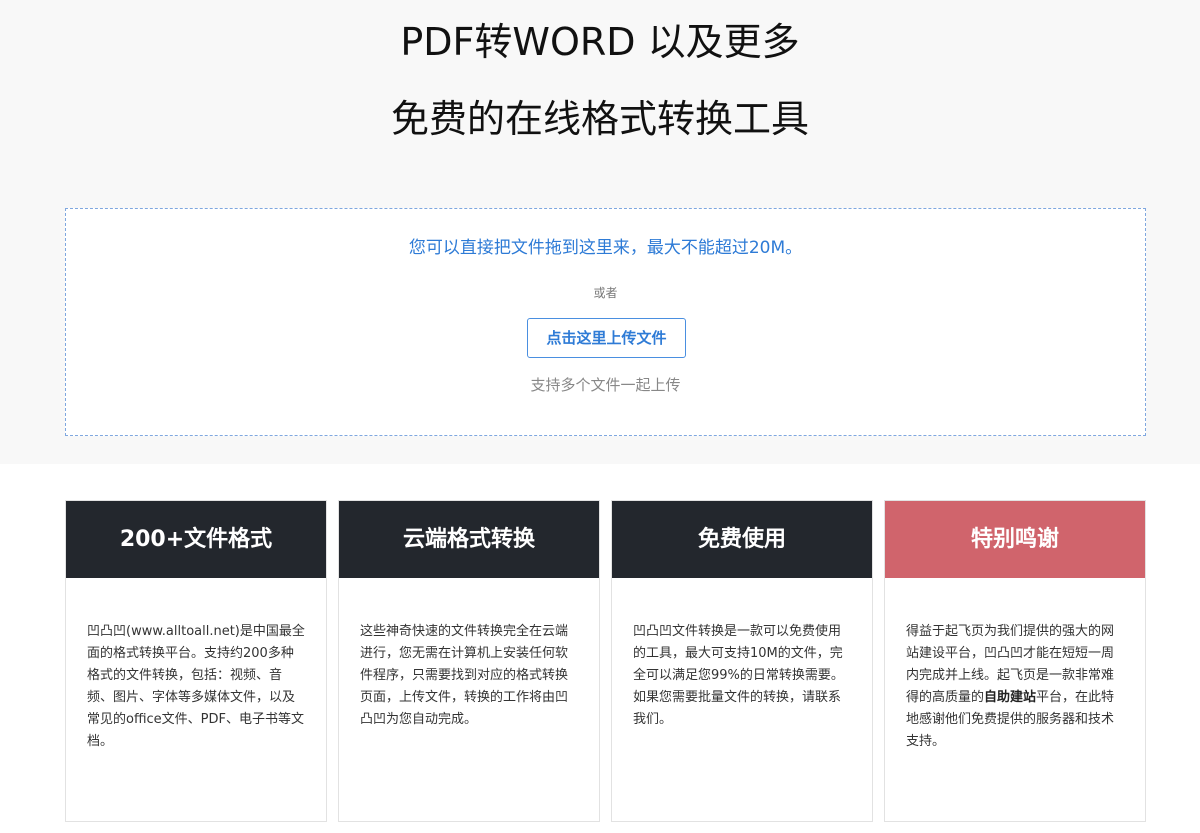  Describe the element at coordinates (1015, 539) in the screenshot. I see `feature-card-title: 特别鸣谢` at that location.